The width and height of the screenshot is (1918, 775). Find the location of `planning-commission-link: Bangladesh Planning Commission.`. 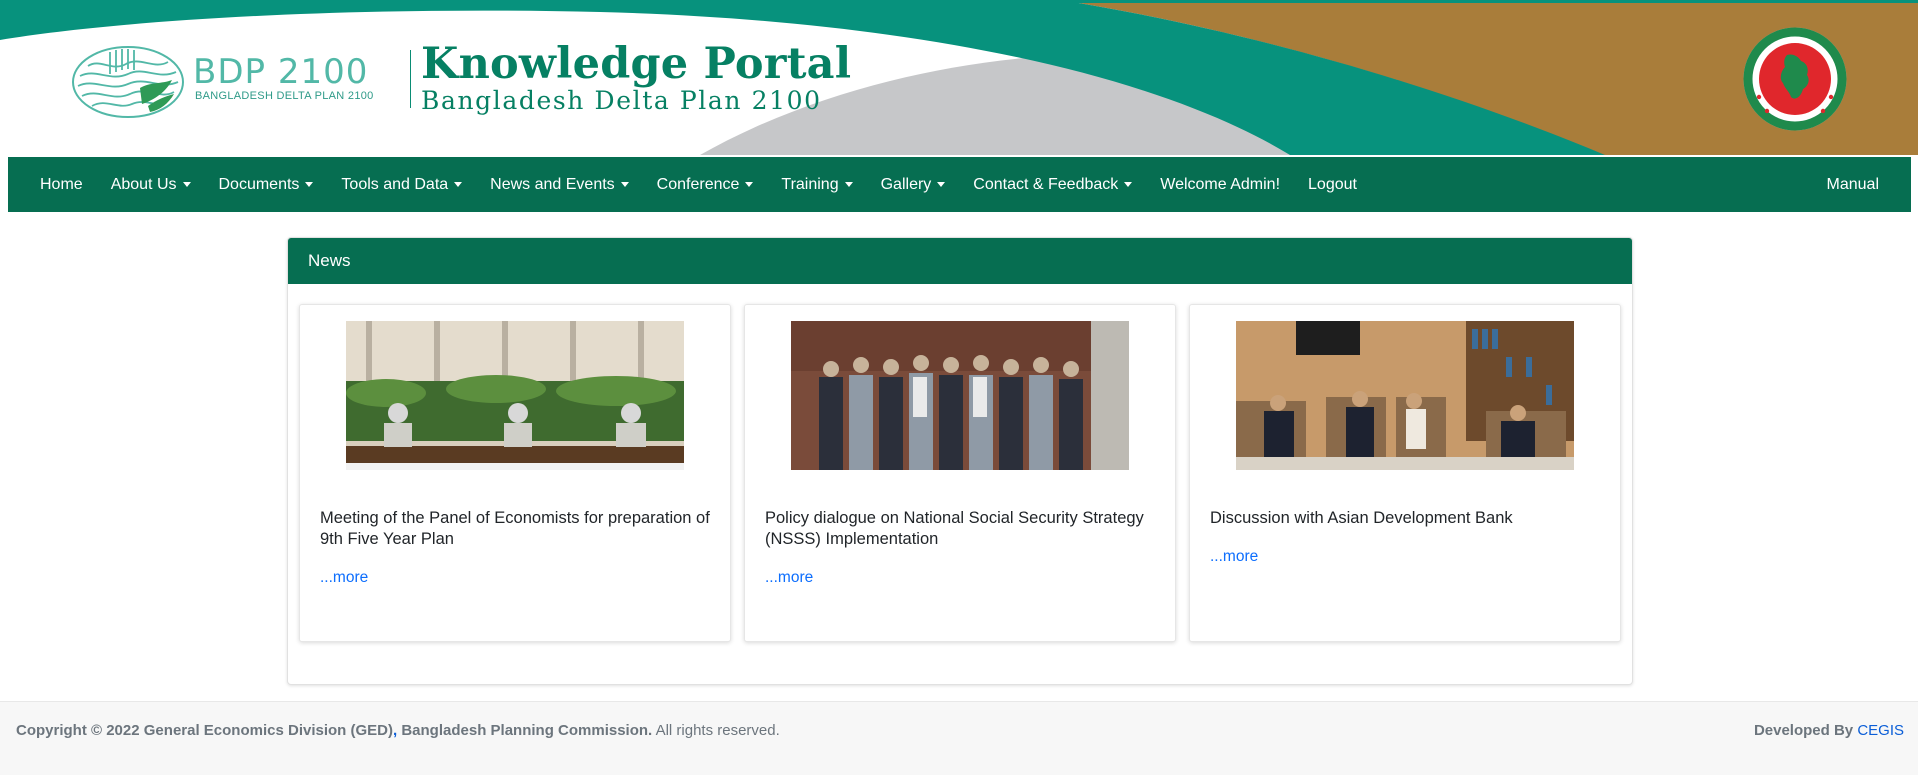

planning-commission-link: Bangladesh Planning Commission. is located at coordinates (526, 730).